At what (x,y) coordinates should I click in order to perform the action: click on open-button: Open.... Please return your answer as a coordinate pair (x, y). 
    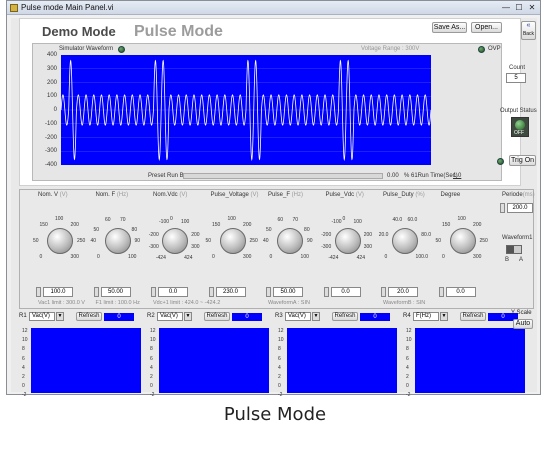
    Looking at the image, I should click on (486, 27).